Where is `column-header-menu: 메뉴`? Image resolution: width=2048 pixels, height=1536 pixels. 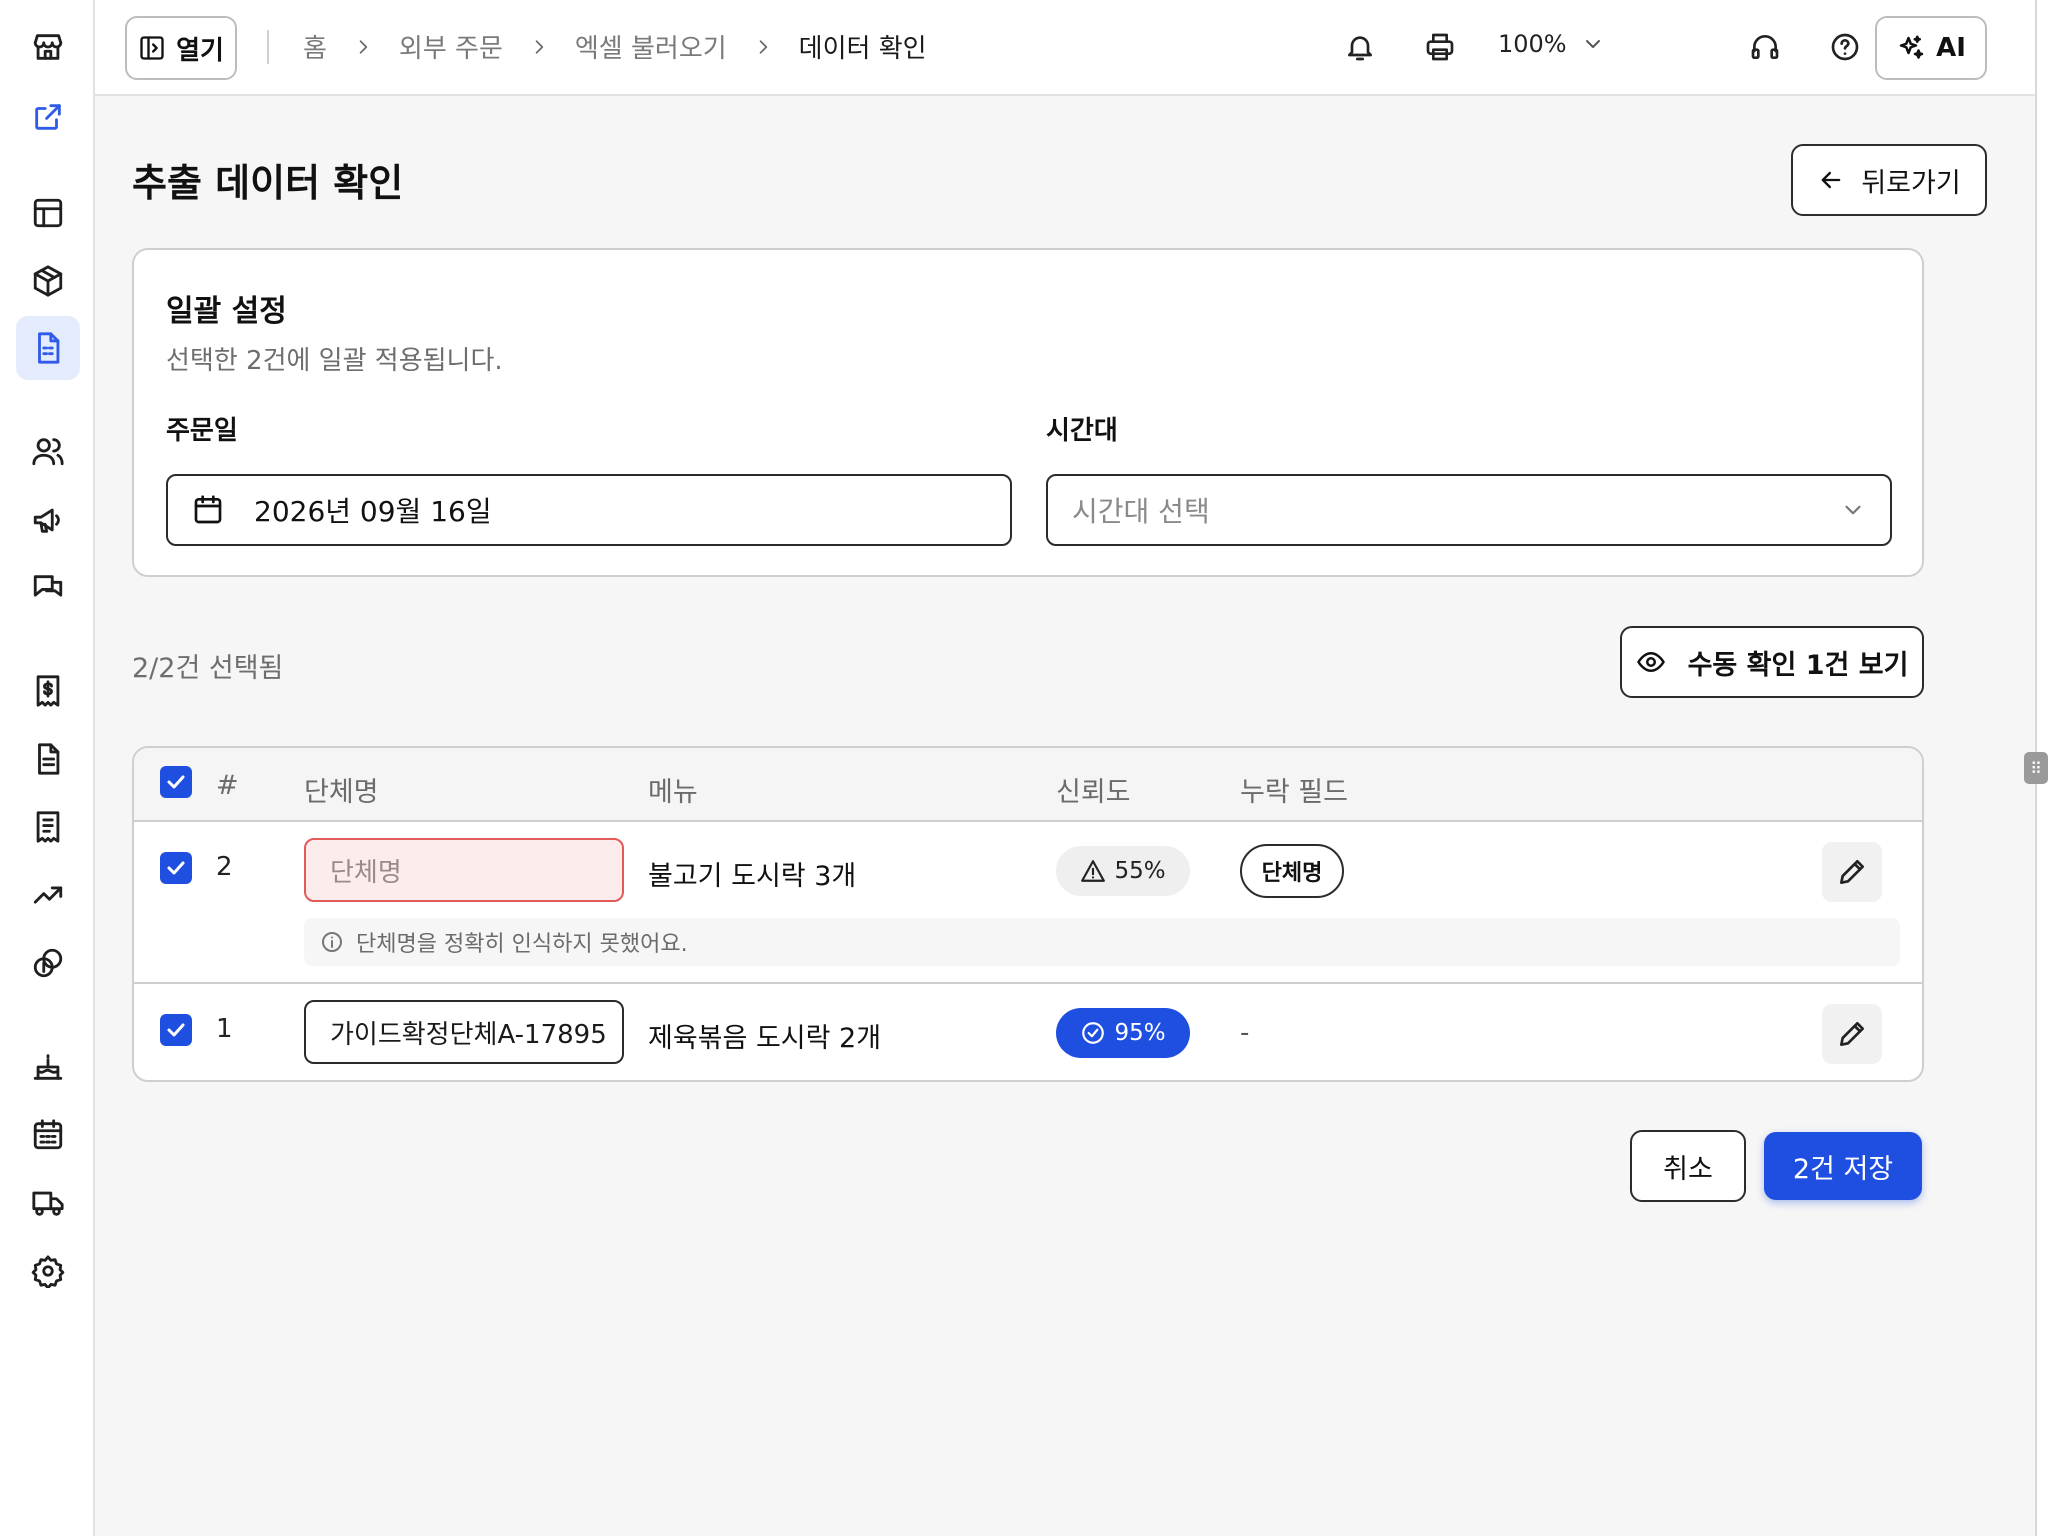 column-header-menu: 메뉴 is located at coordinates (673, 792).